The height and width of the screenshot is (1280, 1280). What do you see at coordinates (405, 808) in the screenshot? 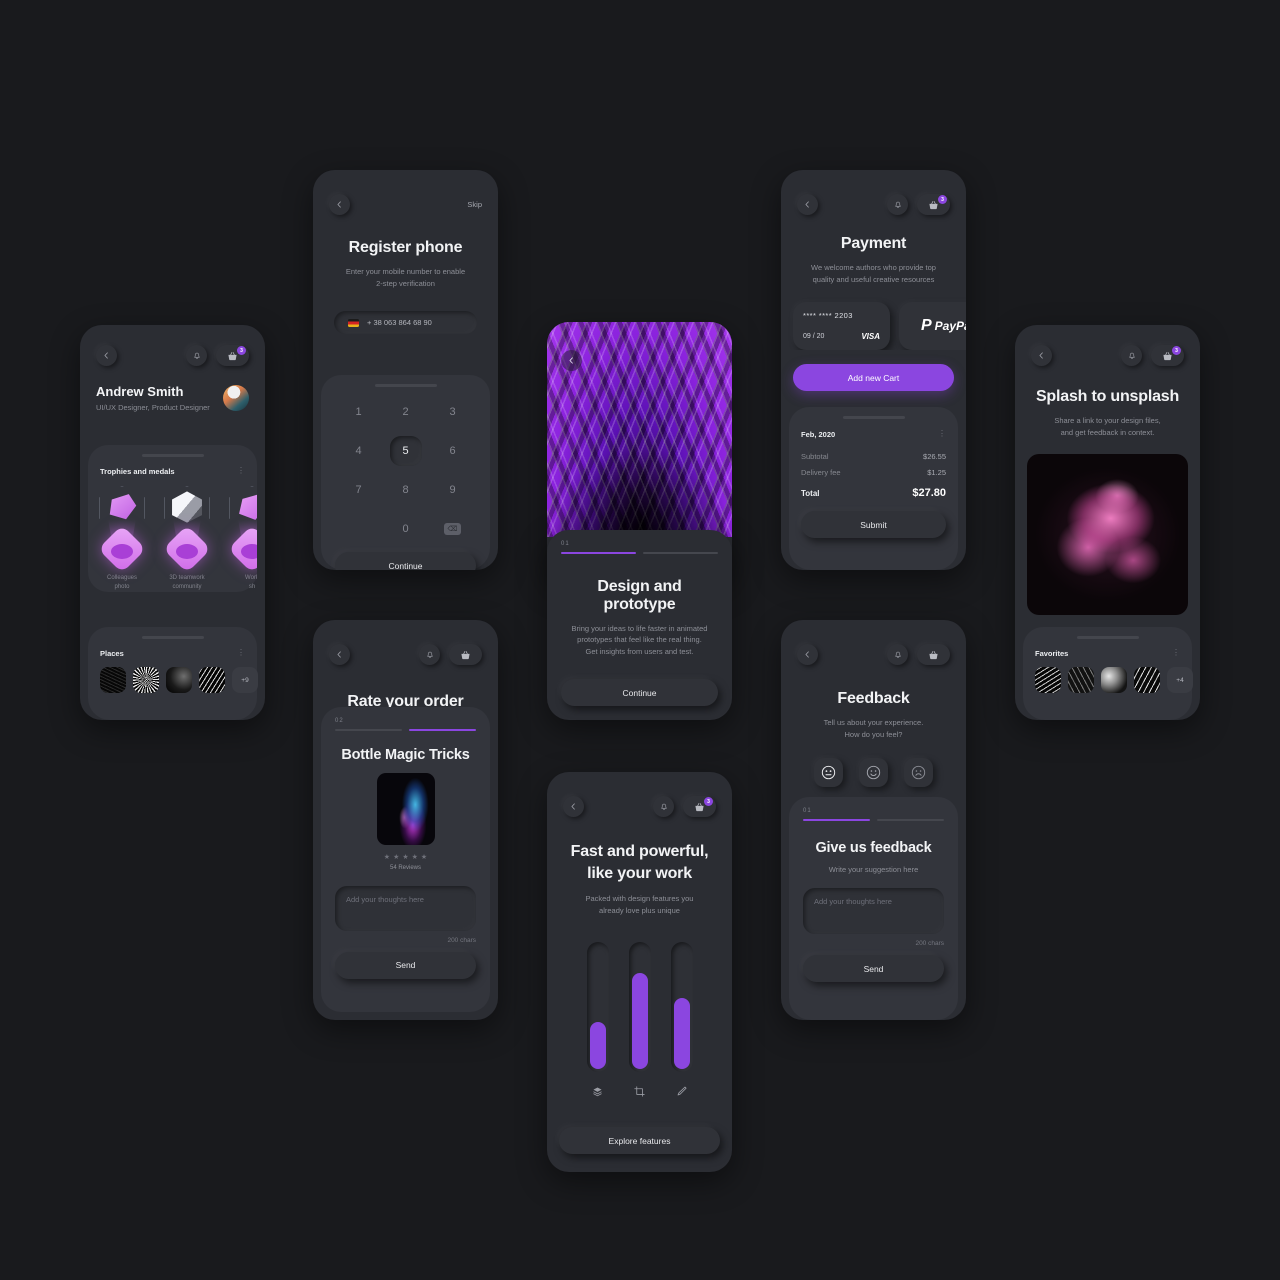
I see `product-image` at bounding box center [405, 808].